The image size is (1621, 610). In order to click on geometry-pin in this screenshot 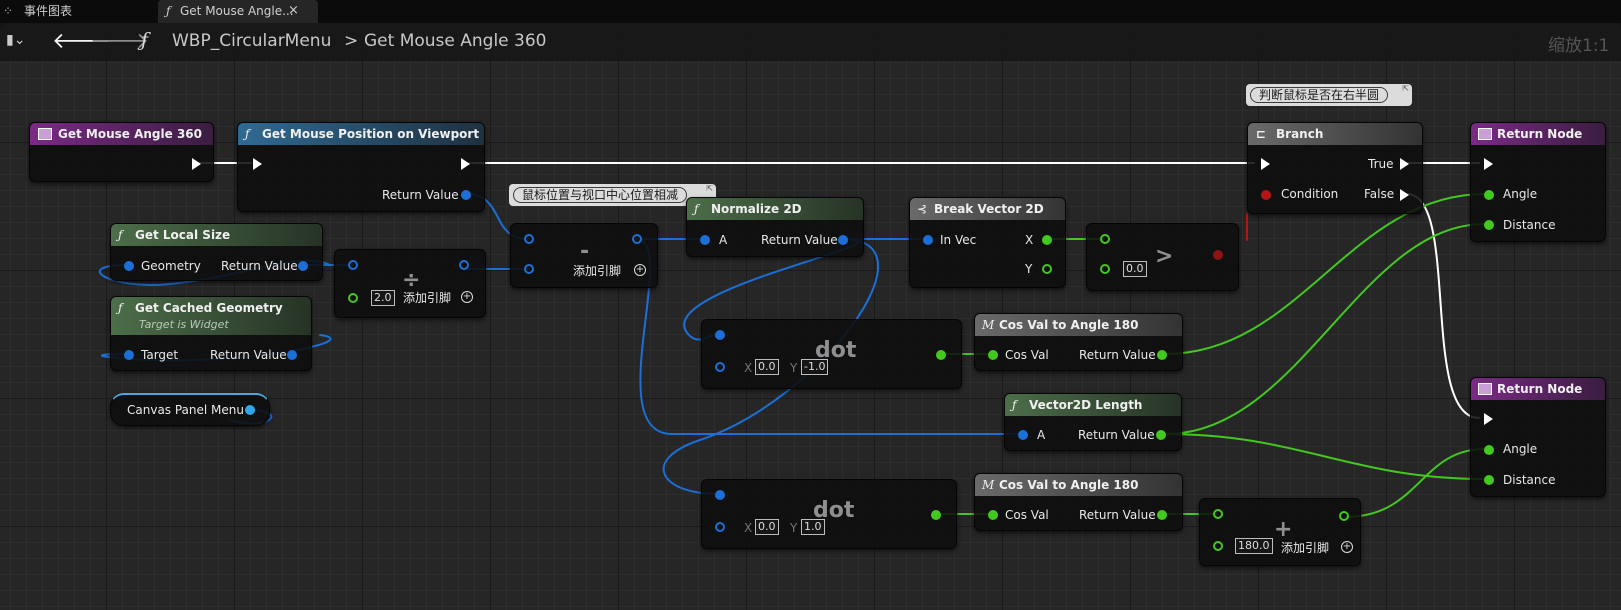, I will do `click(129, 266)`.